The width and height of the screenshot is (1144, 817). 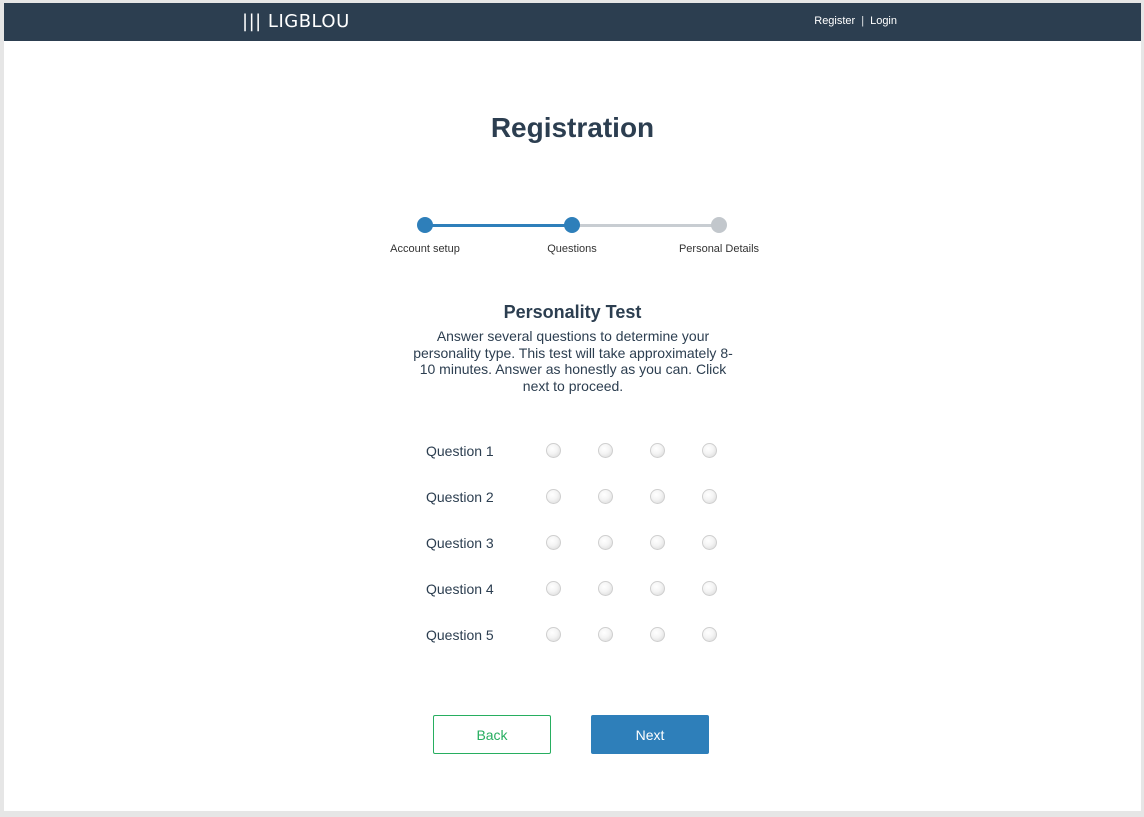 What do you see at coordinates (498, 225) in the screenshot?
I see `stepper-track-completed` at bounding box center [498, 225].